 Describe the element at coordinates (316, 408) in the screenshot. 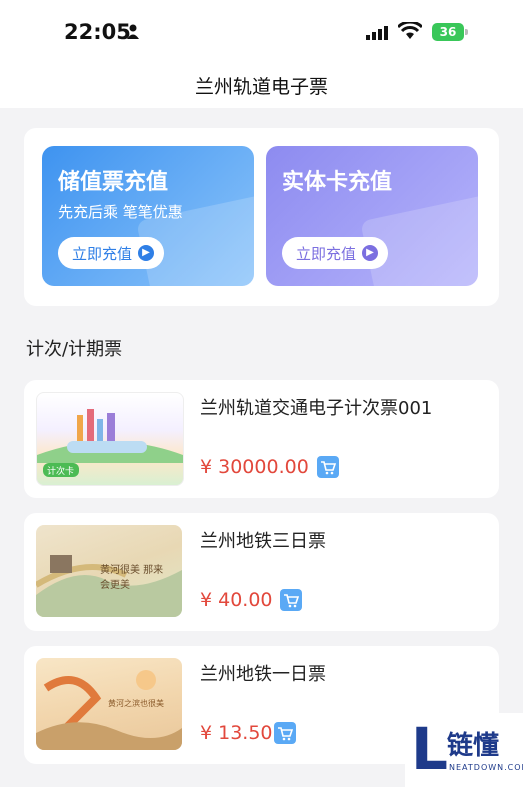

I see `ticket-name: 兰州轨道交通电子计次票001` at that location.